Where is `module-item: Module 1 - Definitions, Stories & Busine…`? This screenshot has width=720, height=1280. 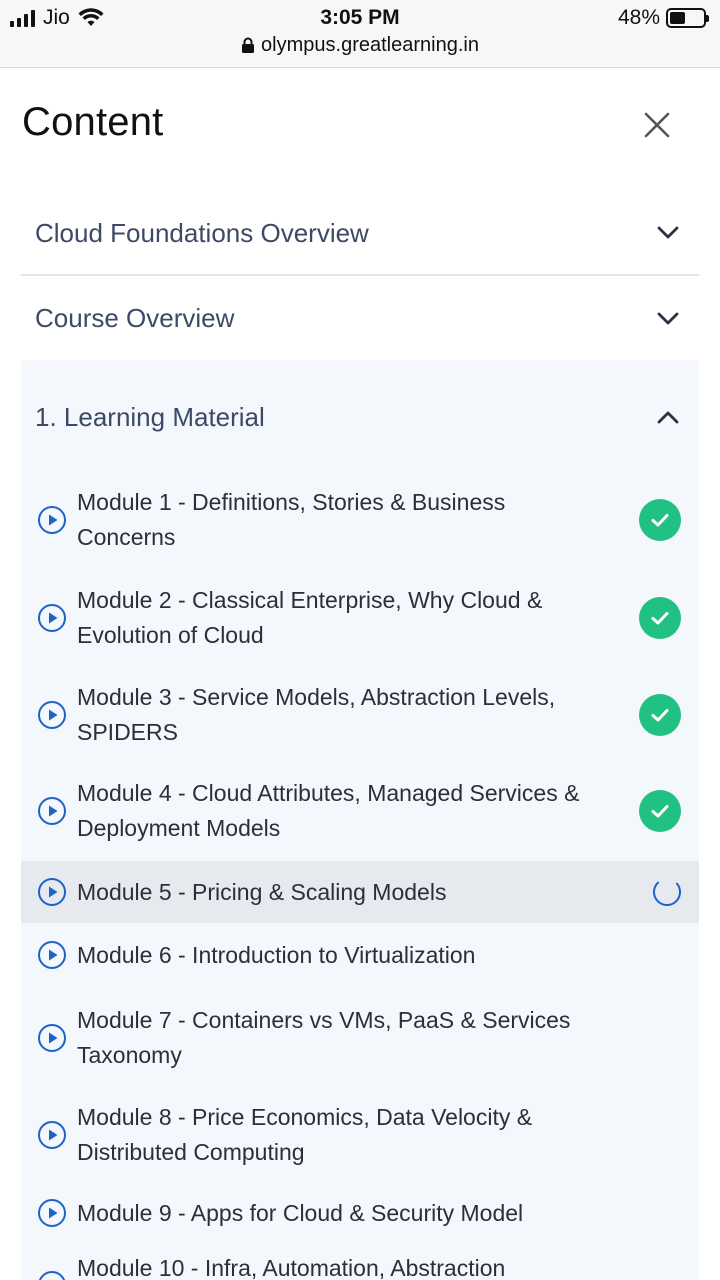 module-item: Module 1 - Definitions, Stories & Busine… is located at coordinates (360, 520).